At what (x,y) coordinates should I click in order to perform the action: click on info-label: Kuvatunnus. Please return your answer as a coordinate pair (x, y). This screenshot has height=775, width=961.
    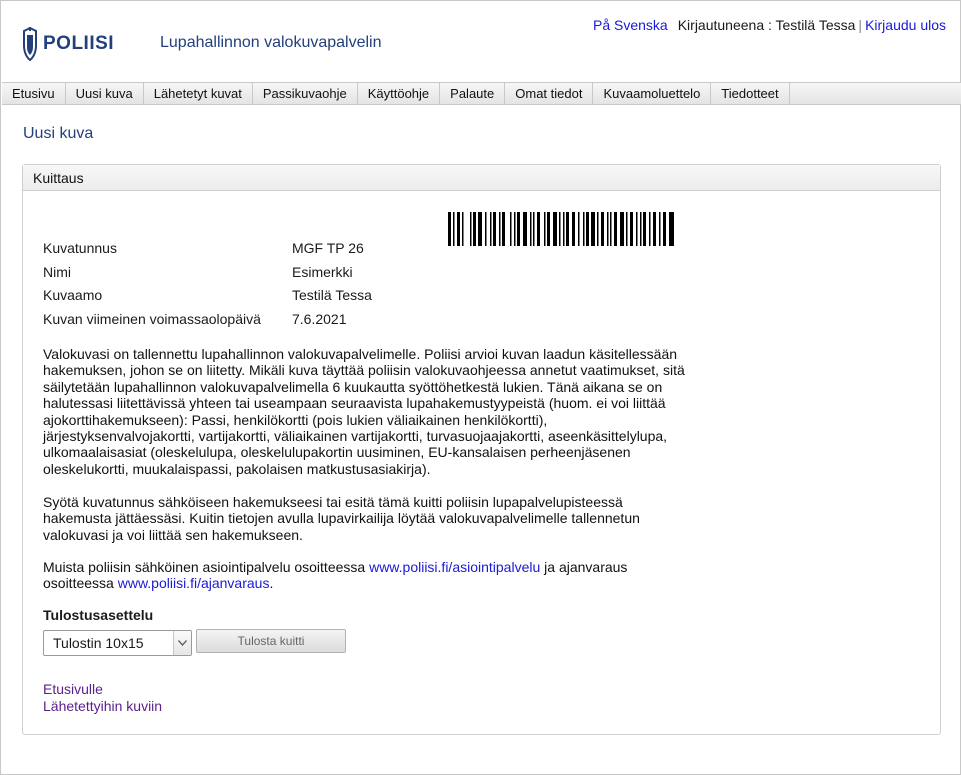
    Looking at the image, I should click on (80, 248).